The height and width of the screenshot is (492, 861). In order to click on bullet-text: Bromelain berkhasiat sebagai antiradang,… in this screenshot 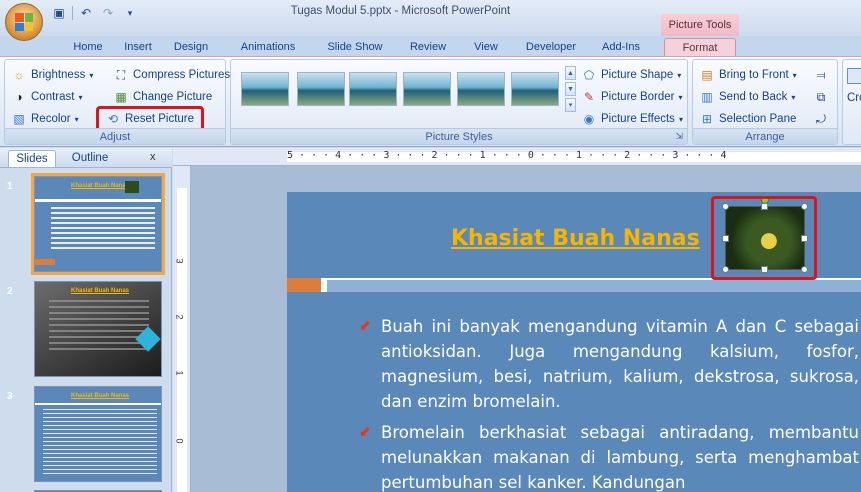, I will do `click(620, 457)`.